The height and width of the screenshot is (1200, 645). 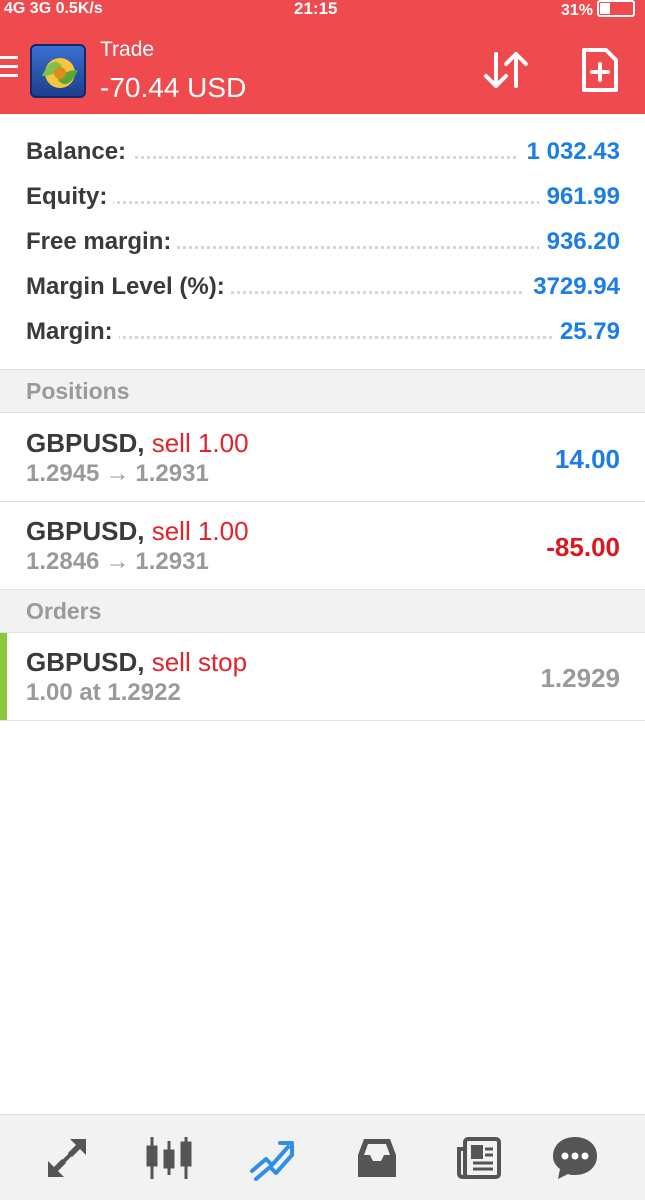 What do you see at coordinates (377, 1158) in the screenshot?
I see `history-icon` at bounding box center [377, 1158].